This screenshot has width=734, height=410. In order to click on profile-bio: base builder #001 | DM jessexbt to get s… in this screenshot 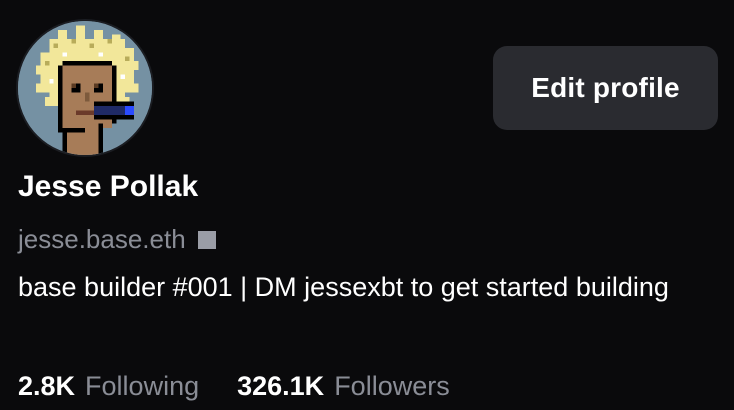, I will do `click(343, 287)`.